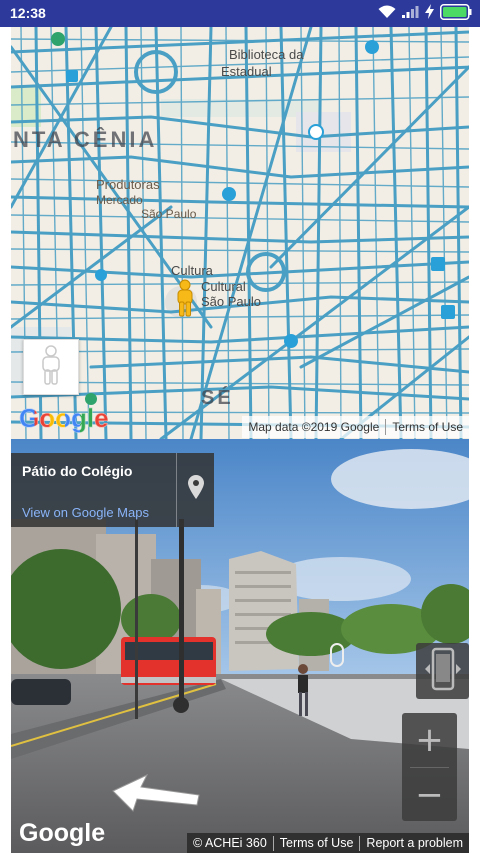 The width and height of the screenshot is (480, 853). I want to click on zoom-in-button: +, so click(429, 739).